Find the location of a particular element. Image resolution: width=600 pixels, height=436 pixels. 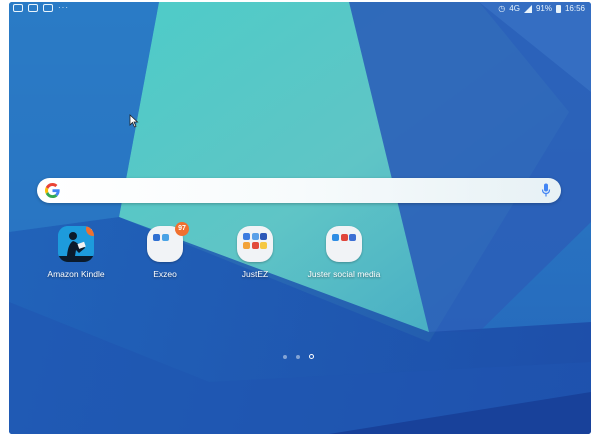

app-amazon-kindle: 1 Amazon Kindle is located at coordinates (76, 252).